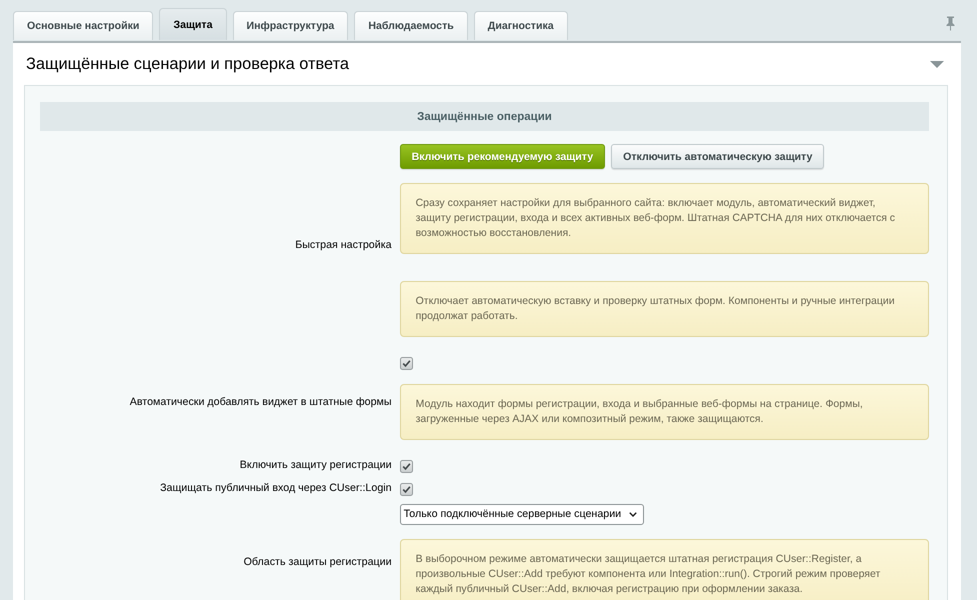 The image size is (977, 600). Describe the element at coordinates (664, 309) in the screenshot. I see `hint-note: Отключает автоматическую вставку и проверку штатных форм. Компоненты и ручные интеграции продолжат работать.` at that location.